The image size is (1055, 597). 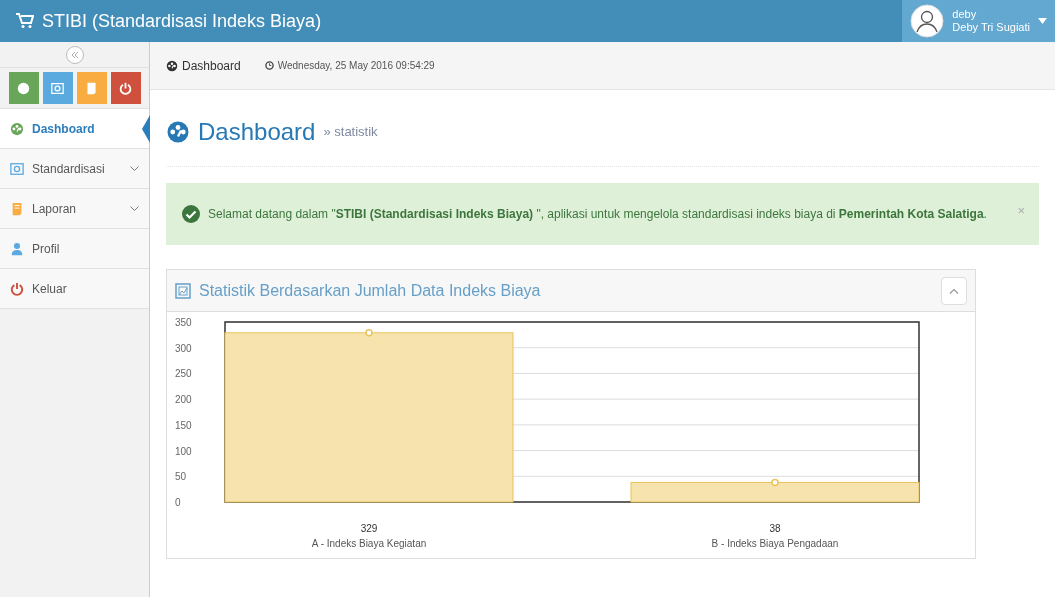 What do you see at coordinates (211, 65) in the screenshot?
I see `breadcrumb-link: Dashboard` at bounding box center [211, 65].